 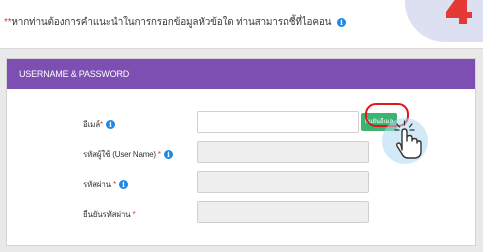 I want to click on step-number-four-icon, so click(x=459, y=12).